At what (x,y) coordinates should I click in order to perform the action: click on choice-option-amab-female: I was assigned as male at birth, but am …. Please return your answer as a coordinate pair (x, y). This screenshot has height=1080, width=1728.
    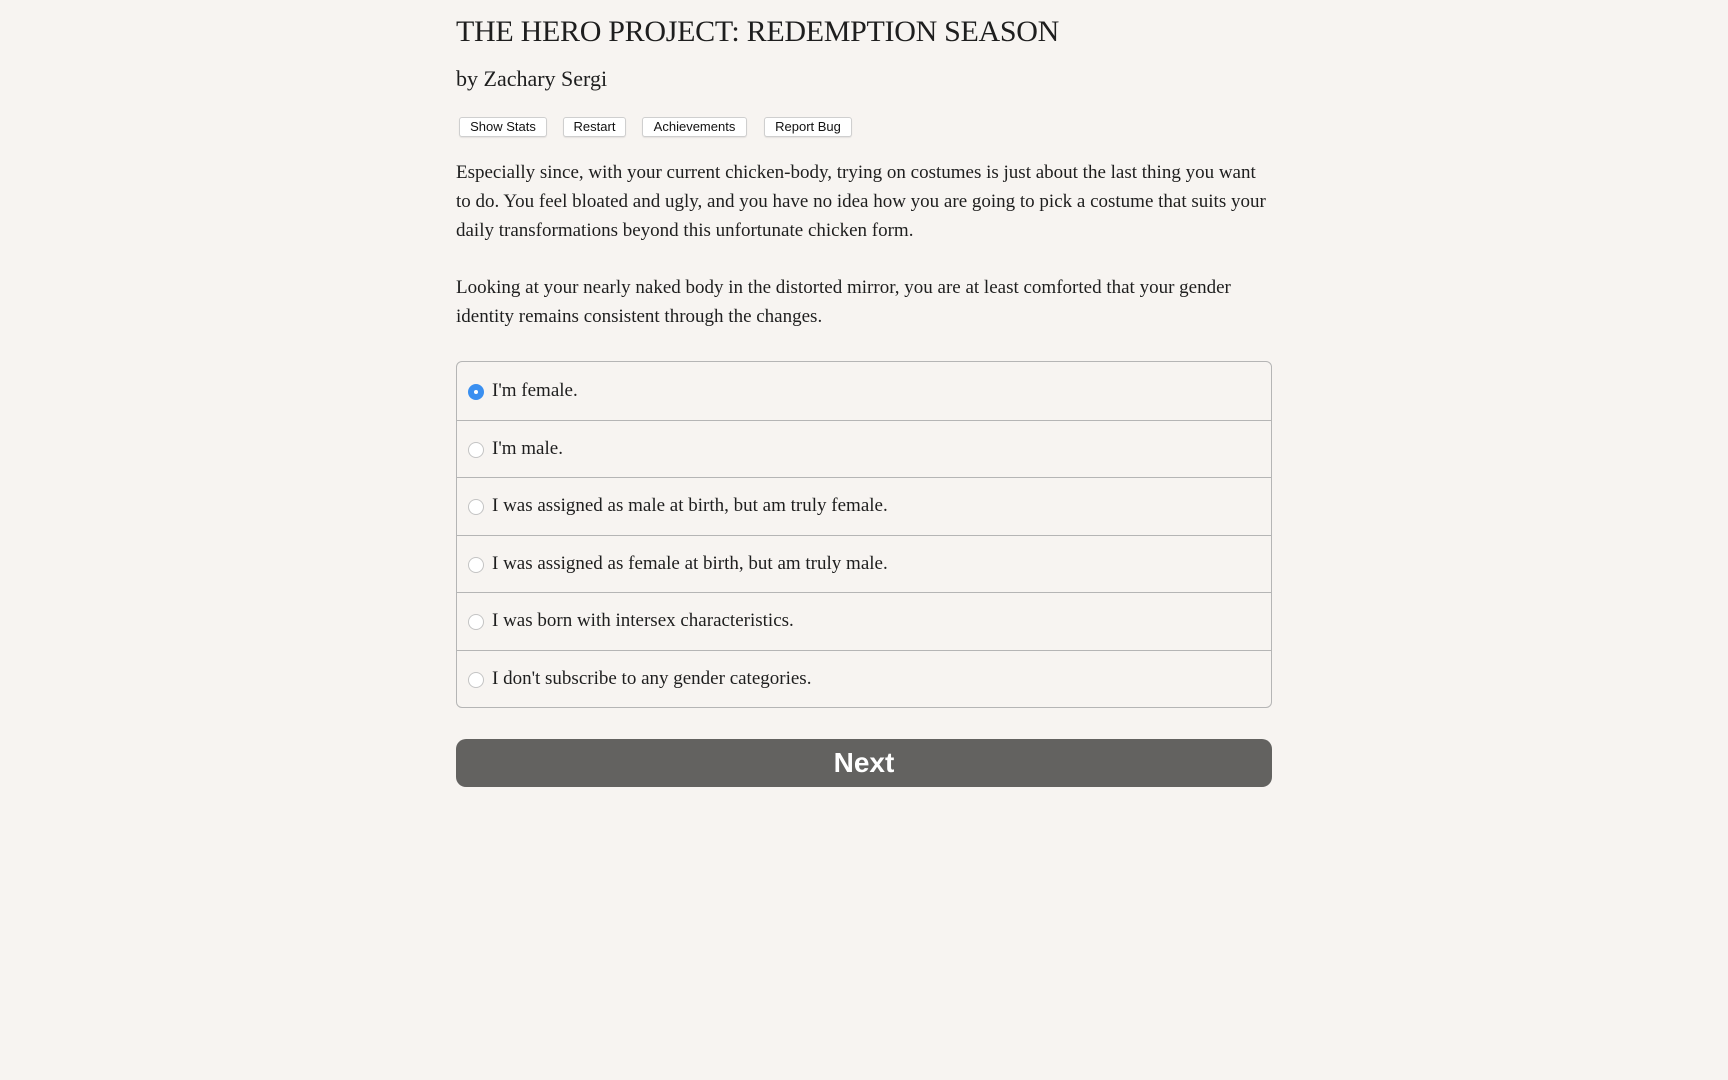
    Looking at the image, I should click on (864, 506).